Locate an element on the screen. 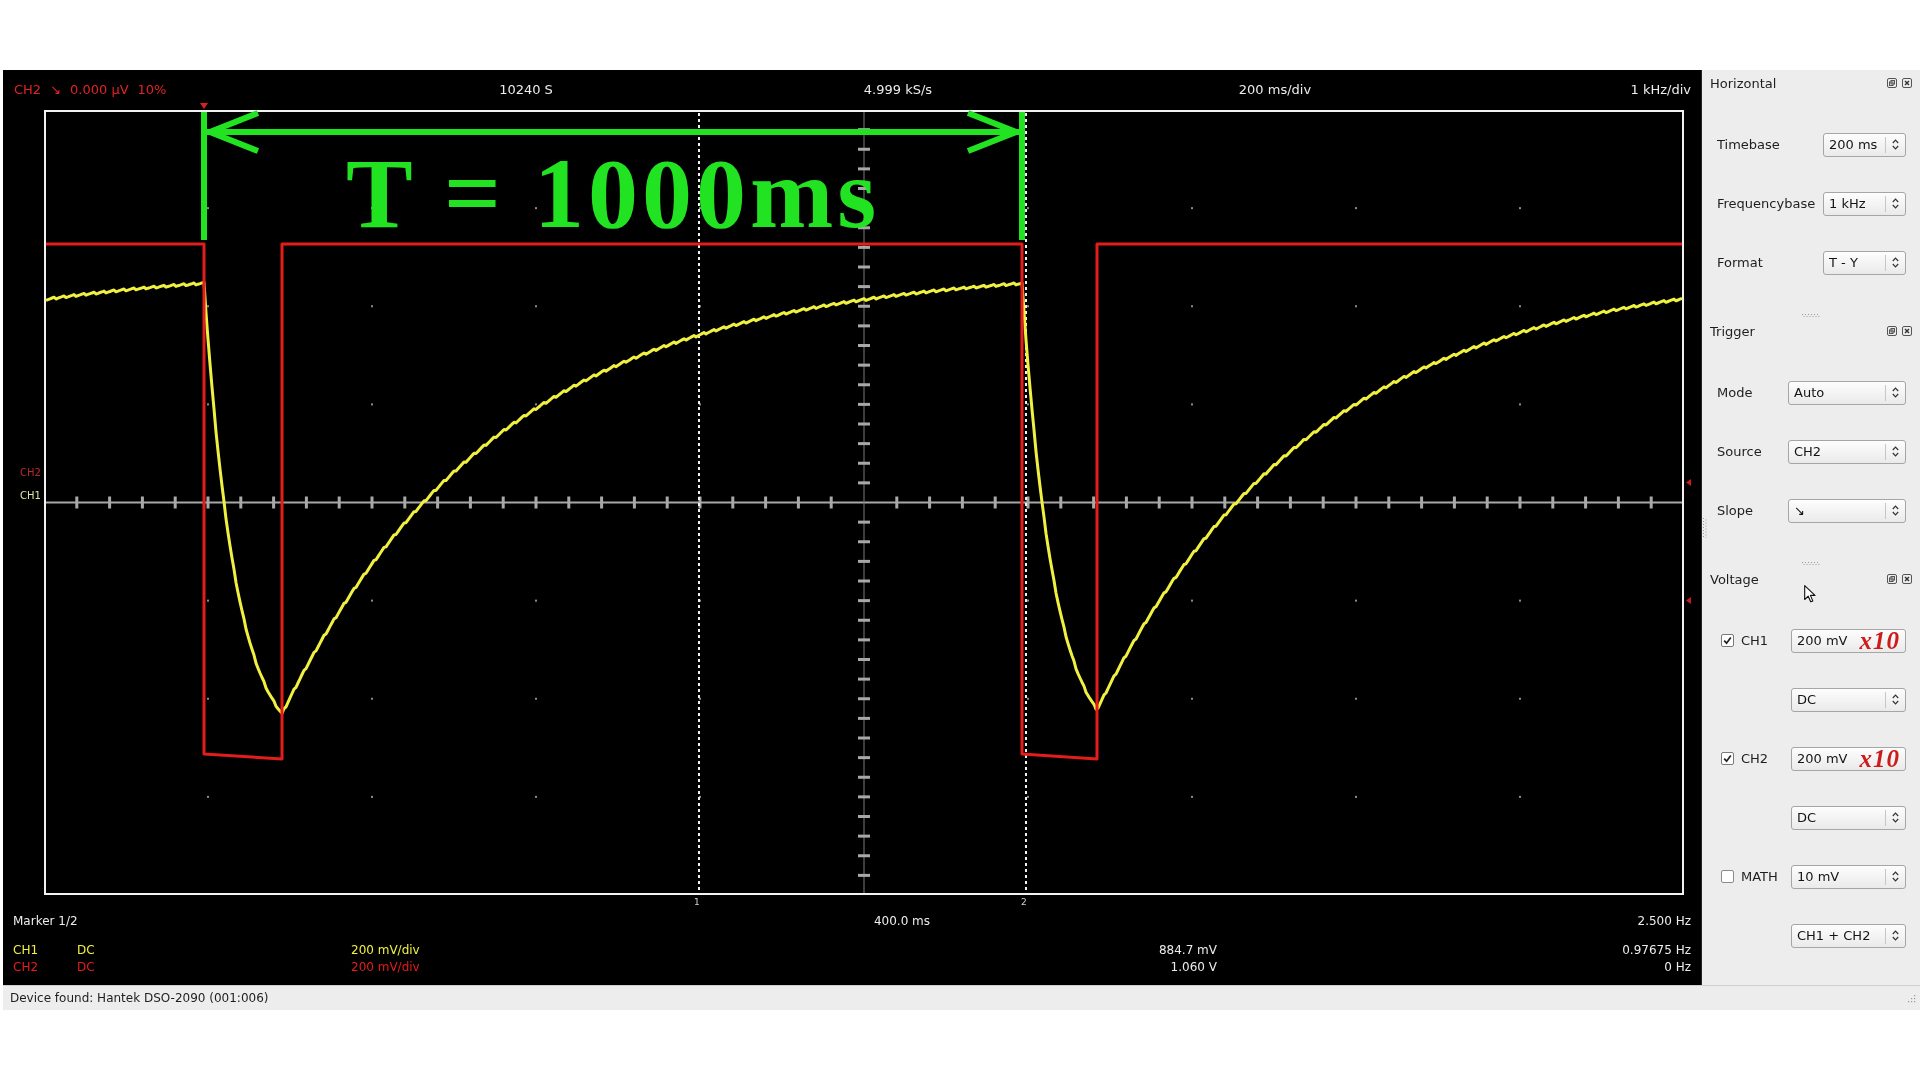  marker-label: Marker 1/2 is located at coordinates (45, 921).